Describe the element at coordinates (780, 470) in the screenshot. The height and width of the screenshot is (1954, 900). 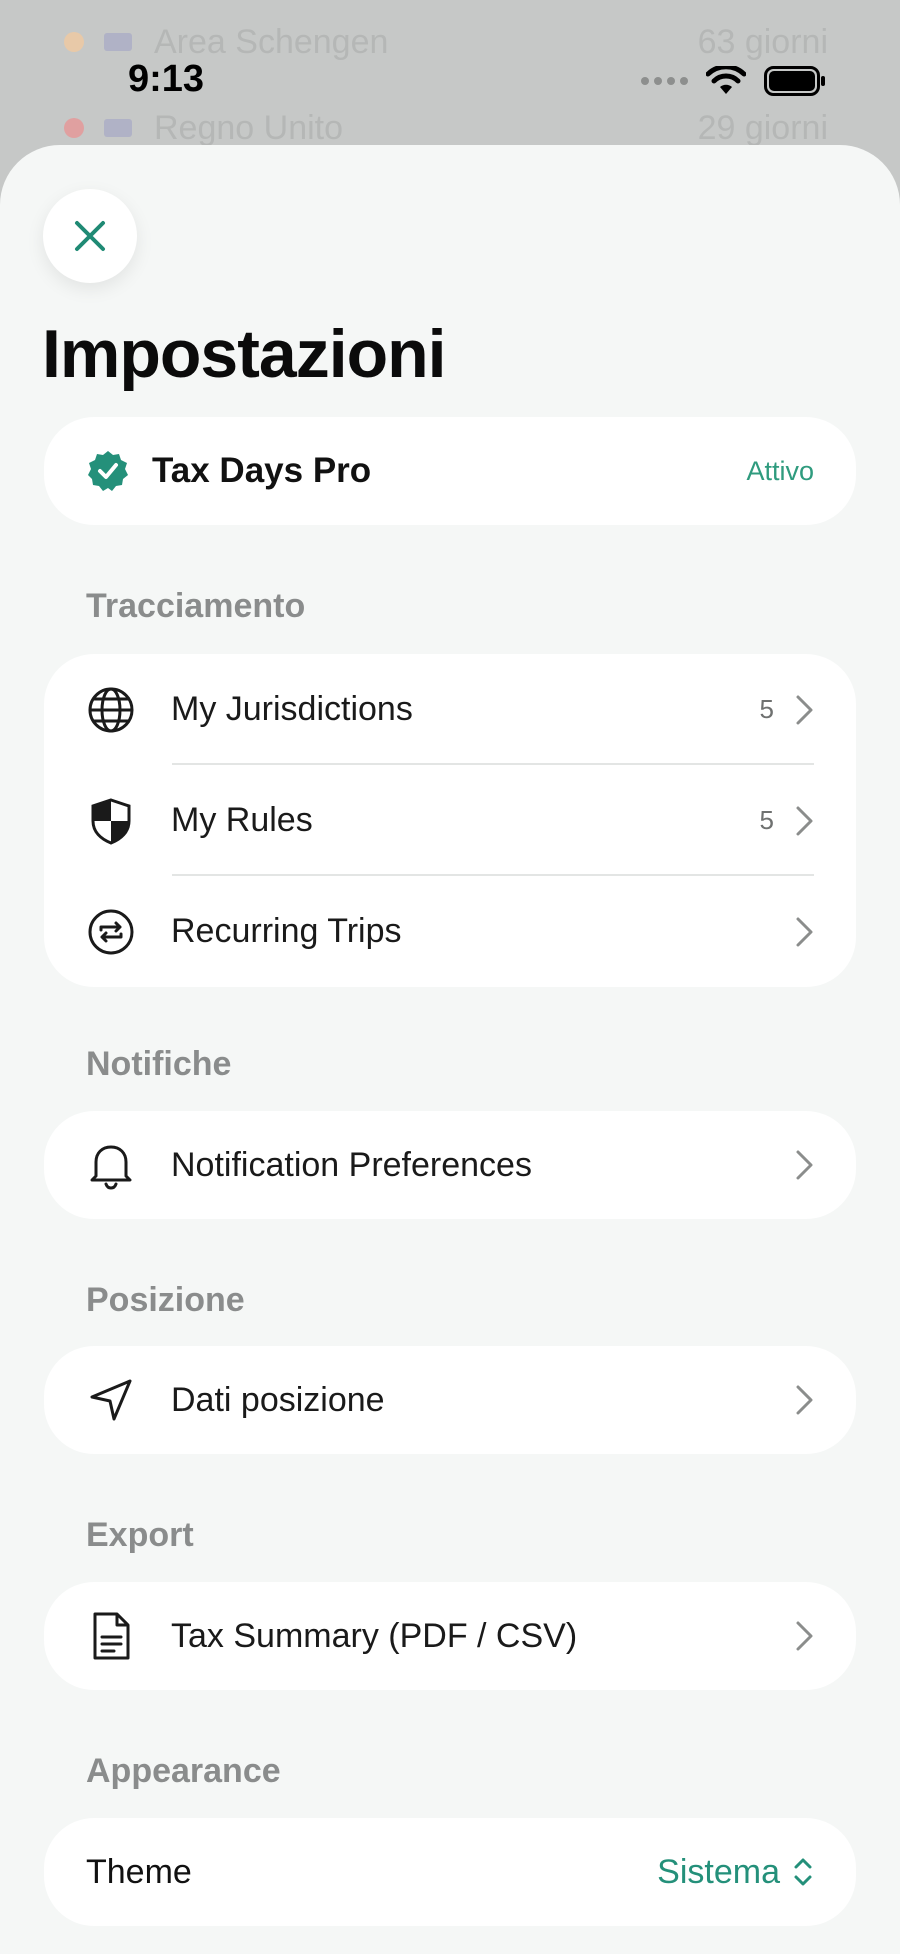
I see `pro-status-badge: Attivo` at that location.